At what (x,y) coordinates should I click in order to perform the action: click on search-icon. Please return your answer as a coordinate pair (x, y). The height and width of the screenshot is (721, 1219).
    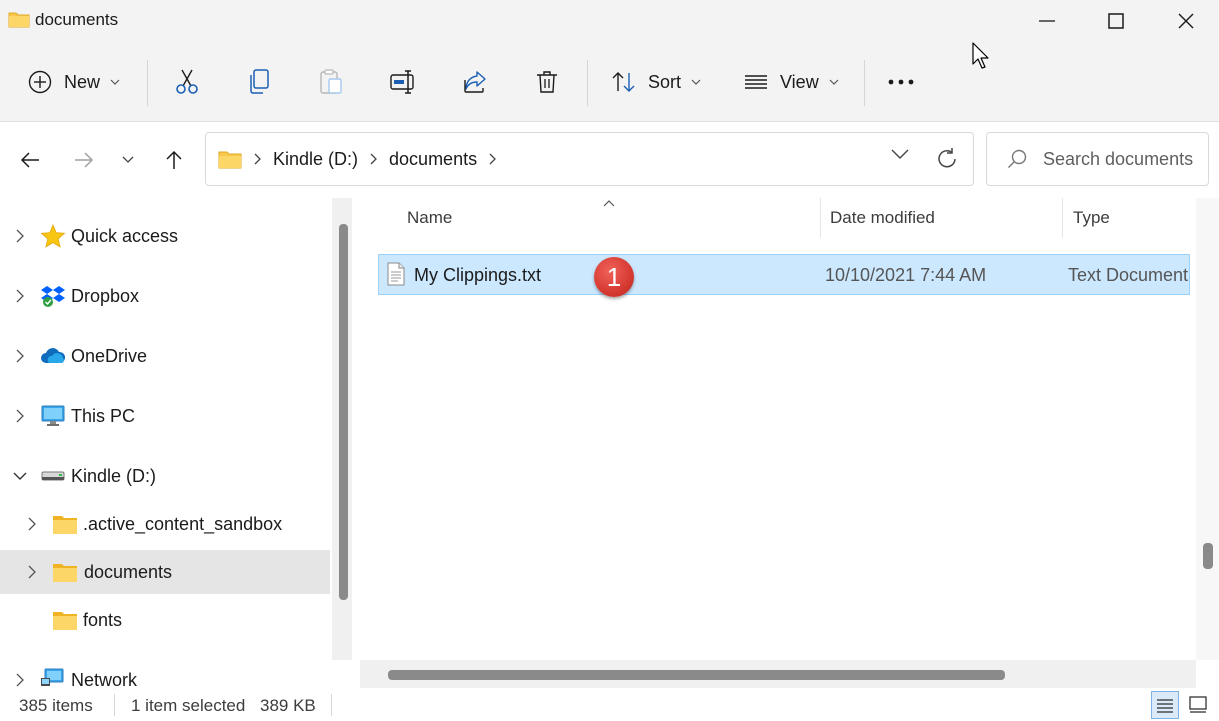
    Looking at the image, I should click on (1017, 158).